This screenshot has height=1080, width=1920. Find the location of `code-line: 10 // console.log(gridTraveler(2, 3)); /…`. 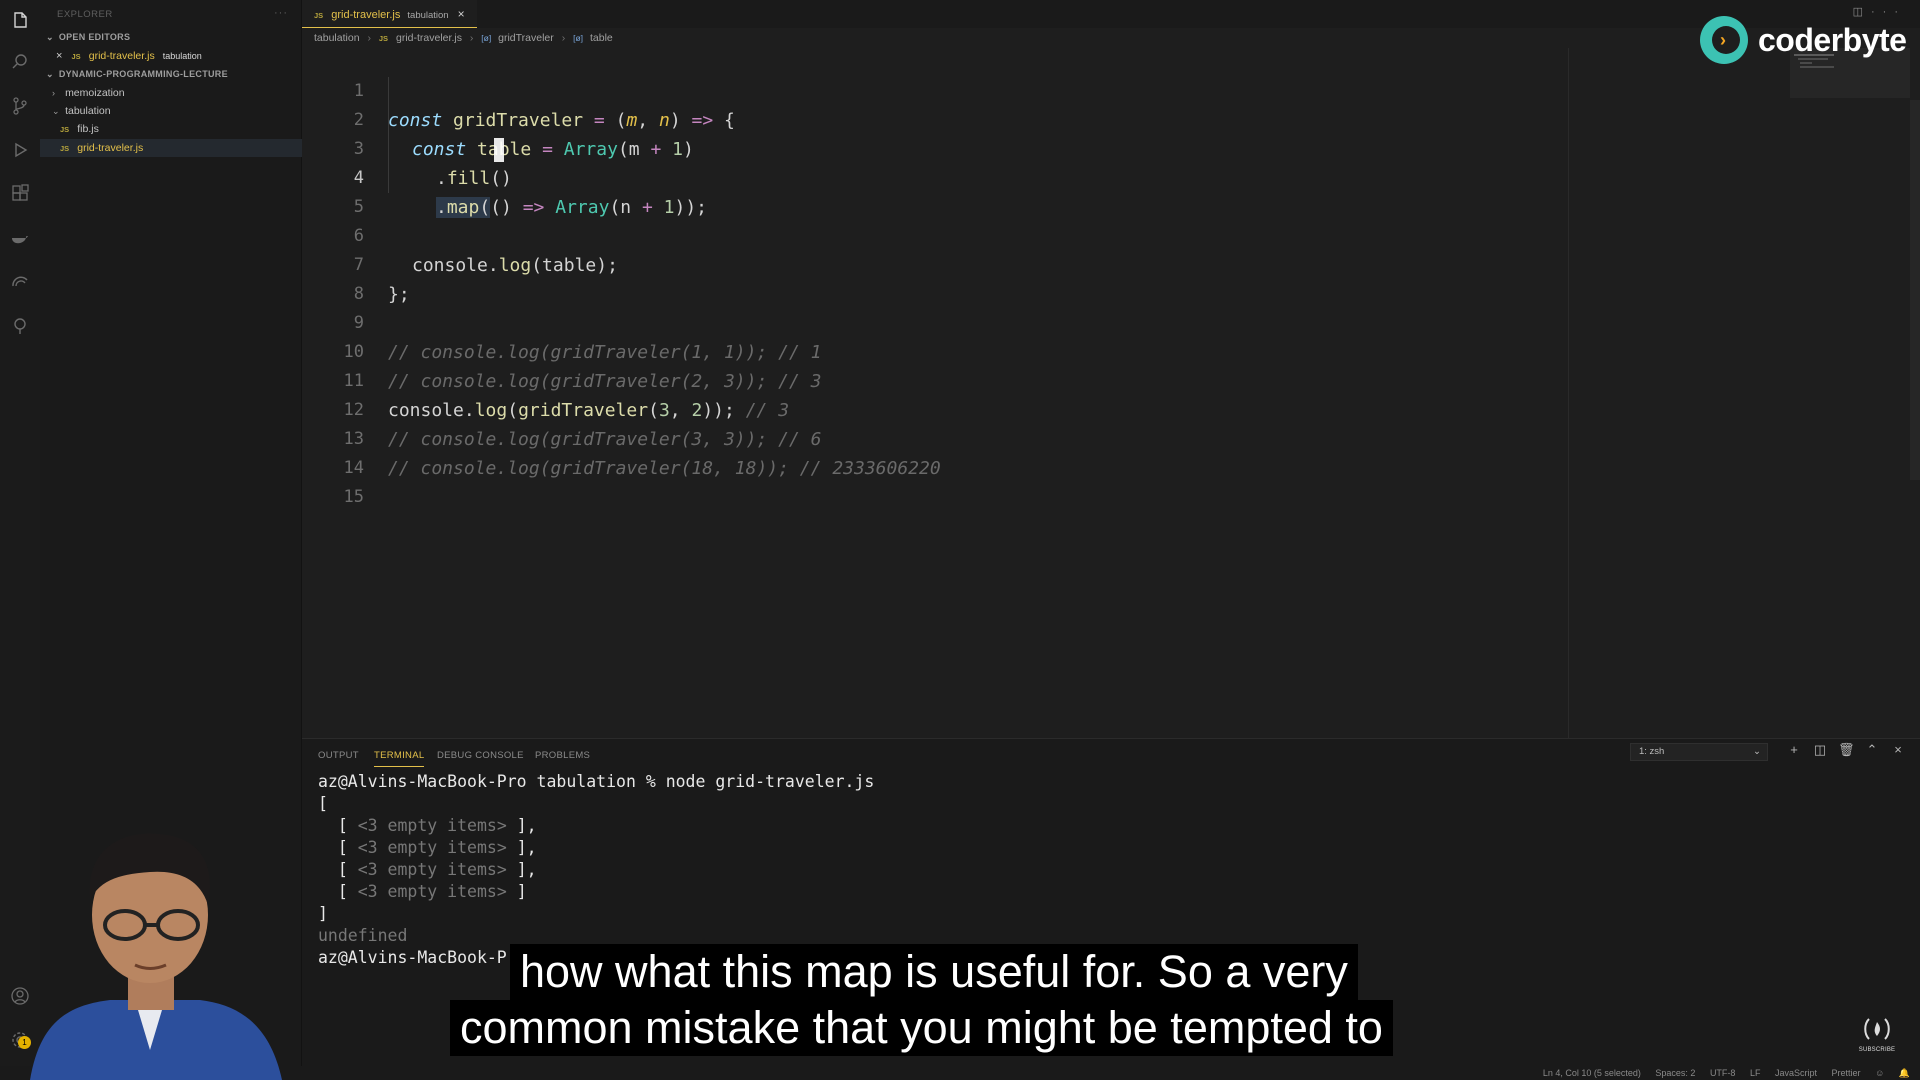

code-line: 10 // console.log(gridTraveler(2, 3)); /… is located at coordinates (562, 350).